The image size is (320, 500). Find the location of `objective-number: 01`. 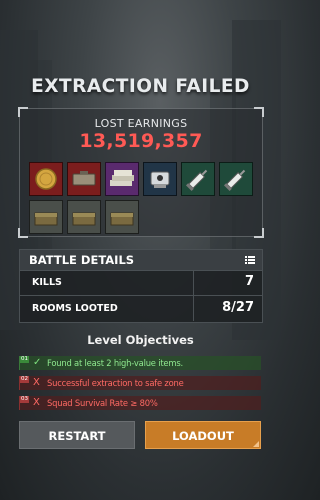

objective-number: 01 is located at coordinates (24, 359).